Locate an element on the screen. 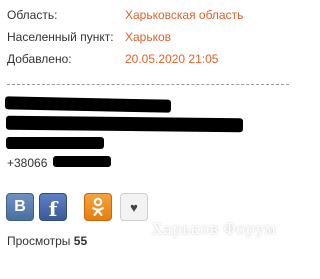 The image size is (320, 279). heart-icon: ♥ is located at coordinates (134, 207).